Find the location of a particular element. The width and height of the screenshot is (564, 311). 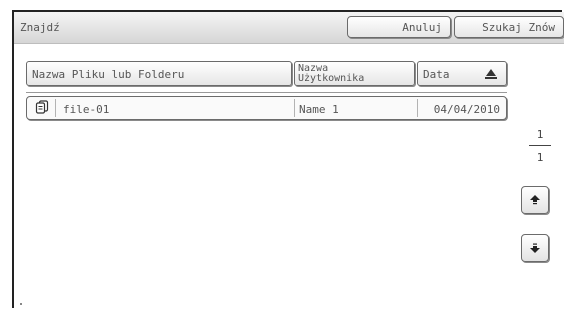

title-bar: Znajdź Anuluj Szukaj Znów is located at coordinates (289, 28).